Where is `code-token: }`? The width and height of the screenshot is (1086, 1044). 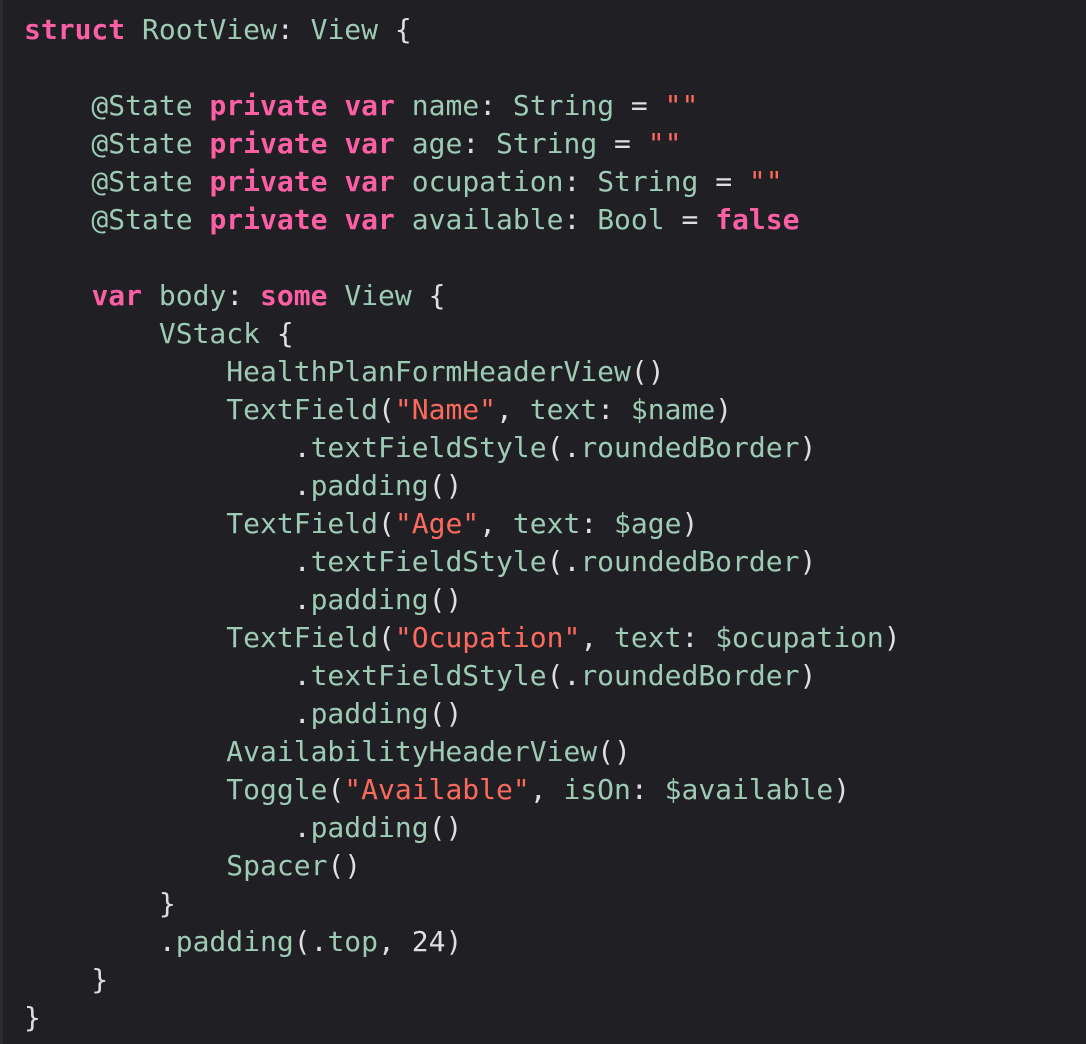
code-token: } is located at coordinates (66, 979).